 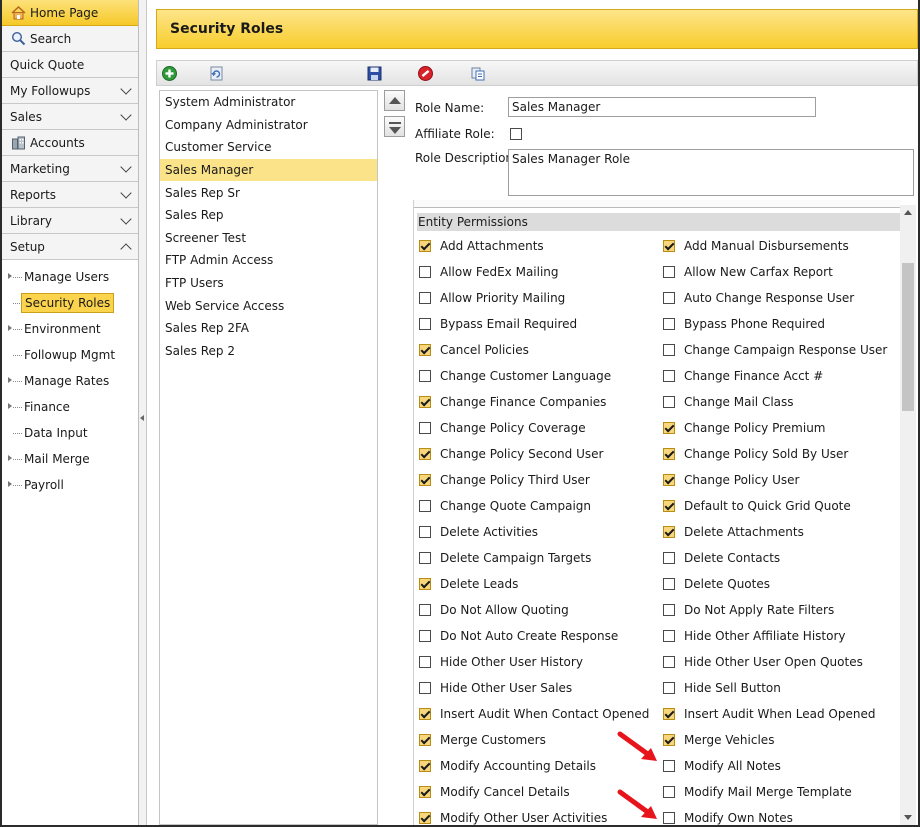 I want to click on collapse-sidebar-icon, so click(x=142, y=418).